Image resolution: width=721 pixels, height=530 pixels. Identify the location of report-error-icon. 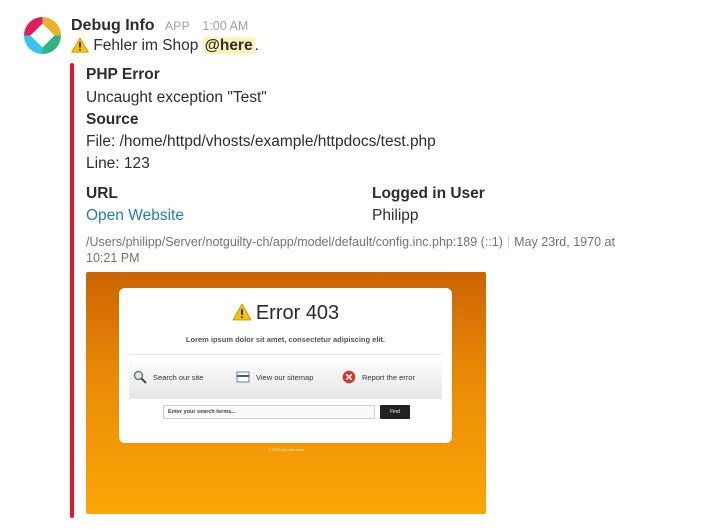
(349, 377).